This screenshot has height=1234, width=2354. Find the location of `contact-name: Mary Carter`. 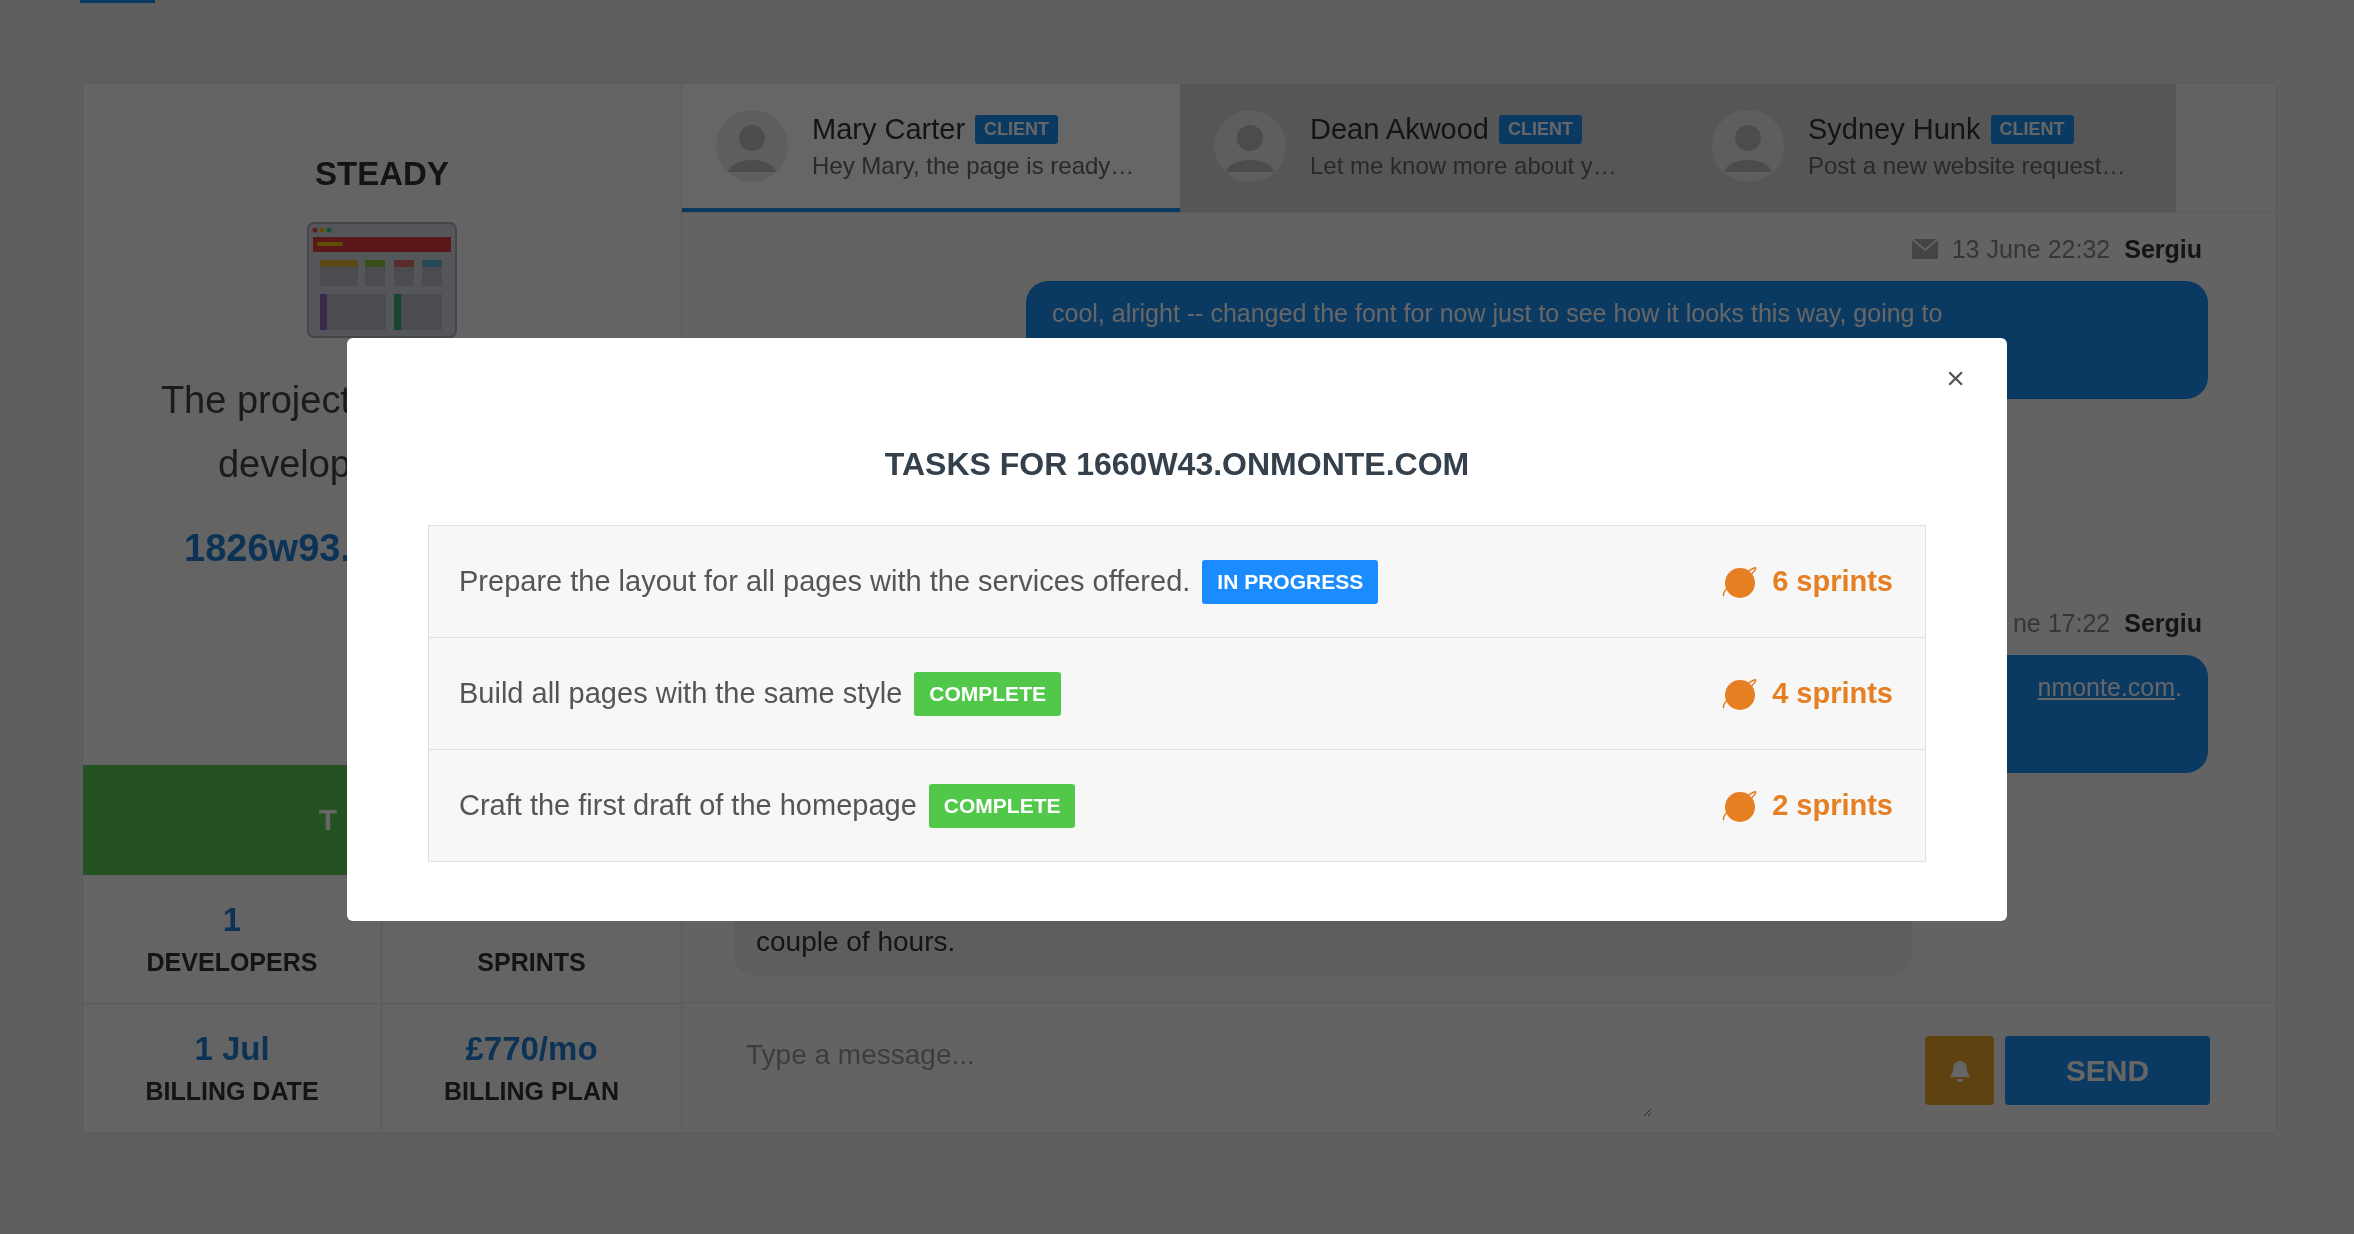

contact-name: Mary Carter is located at coordinates (889, 129).